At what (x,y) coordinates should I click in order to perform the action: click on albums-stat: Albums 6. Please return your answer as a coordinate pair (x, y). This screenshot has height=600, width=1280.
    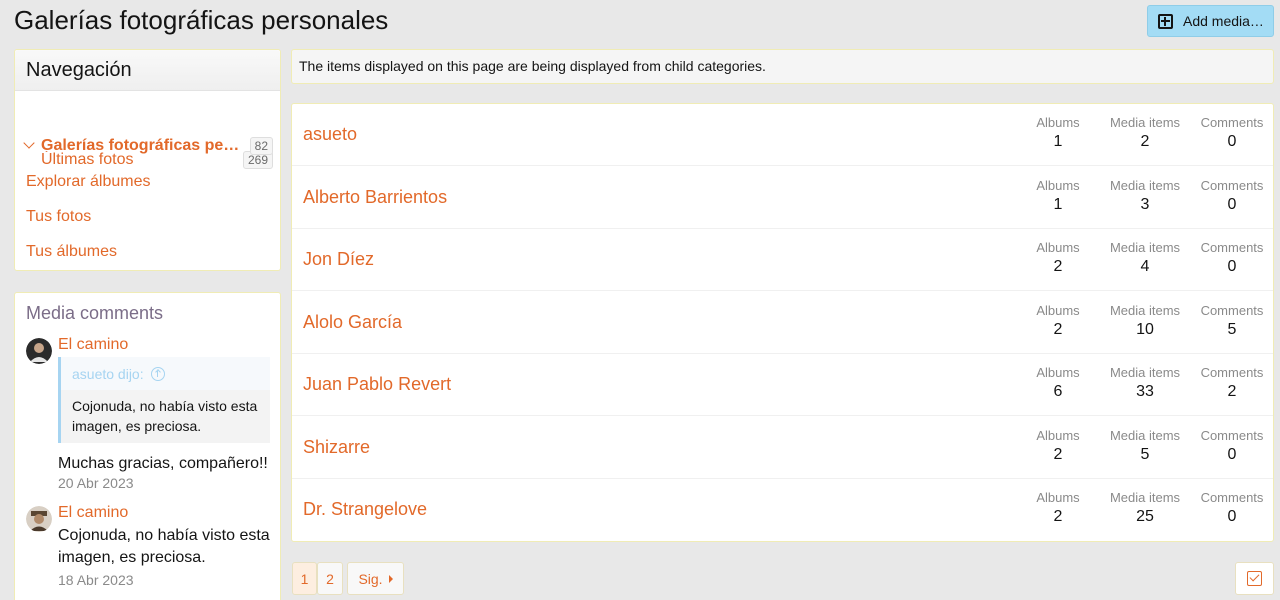
    Looking at the image, I should click on (1058, 383).